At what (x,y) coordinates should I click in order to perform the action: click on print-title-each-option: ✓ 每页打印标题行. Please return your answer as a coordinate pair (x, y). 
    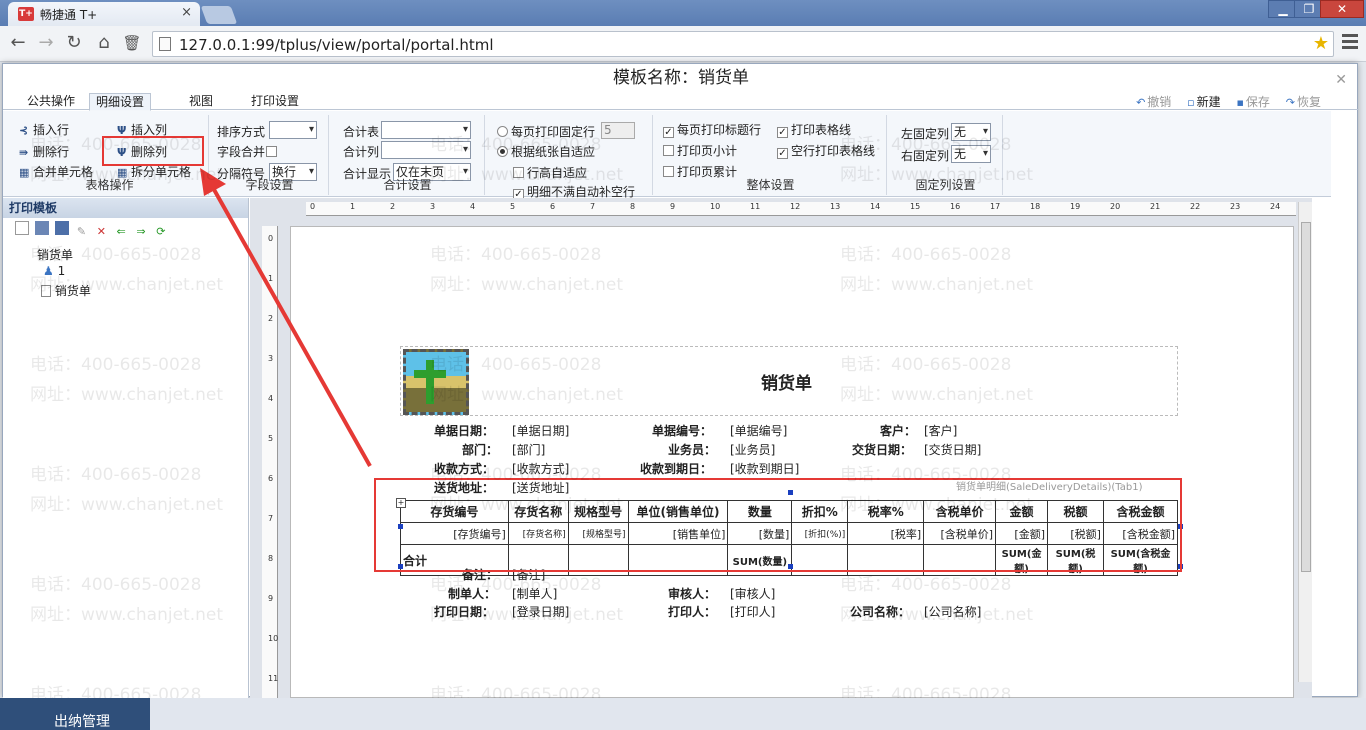
    Looking at the image, I should click on (712, 129).